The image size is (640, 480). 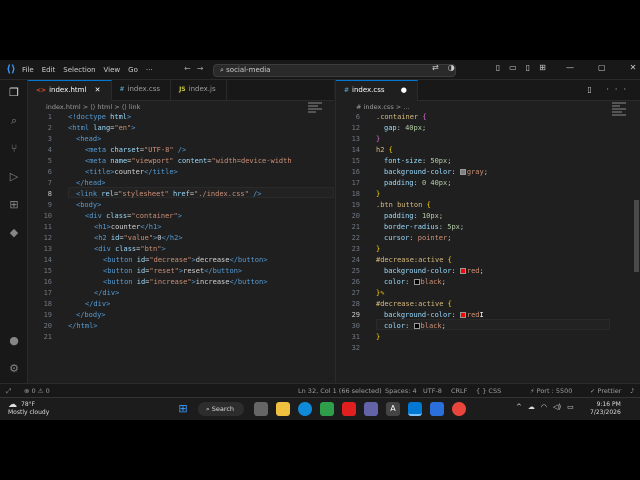 What do you see at coordinates (513, 67) in the screenshot?
I see `toggle-panel-icon: ▭` at bounding box center [513, 67].